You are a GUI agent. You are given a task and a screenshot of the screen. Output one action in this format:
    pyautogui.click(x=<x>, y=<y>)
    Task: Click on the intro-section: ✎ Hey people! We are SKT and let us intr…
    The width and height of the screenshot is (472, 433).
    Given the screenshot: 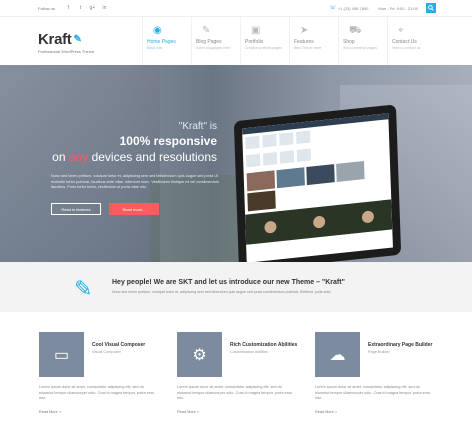 What is the action you would take?
    pyautogui.click(x=236, y=287)
    